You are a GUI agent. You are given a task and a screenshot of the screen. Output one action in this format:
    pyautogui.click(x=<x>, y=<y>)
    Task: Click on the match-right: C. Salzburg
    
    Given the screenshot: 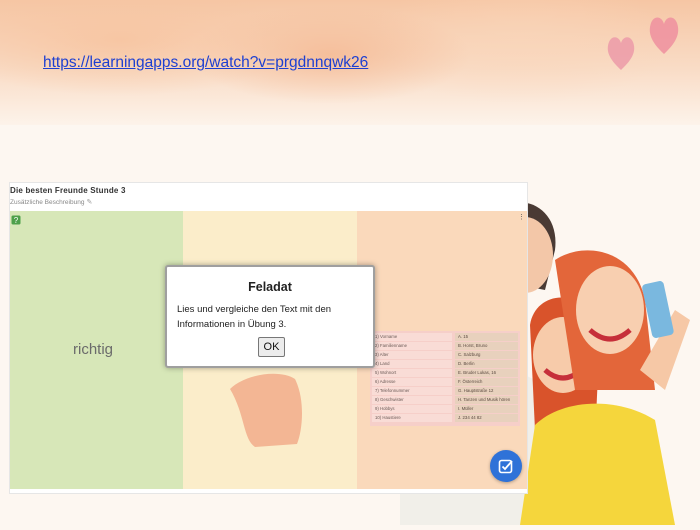 What is the action you would take?
    pyautogui.click(x=486, y=355)
    